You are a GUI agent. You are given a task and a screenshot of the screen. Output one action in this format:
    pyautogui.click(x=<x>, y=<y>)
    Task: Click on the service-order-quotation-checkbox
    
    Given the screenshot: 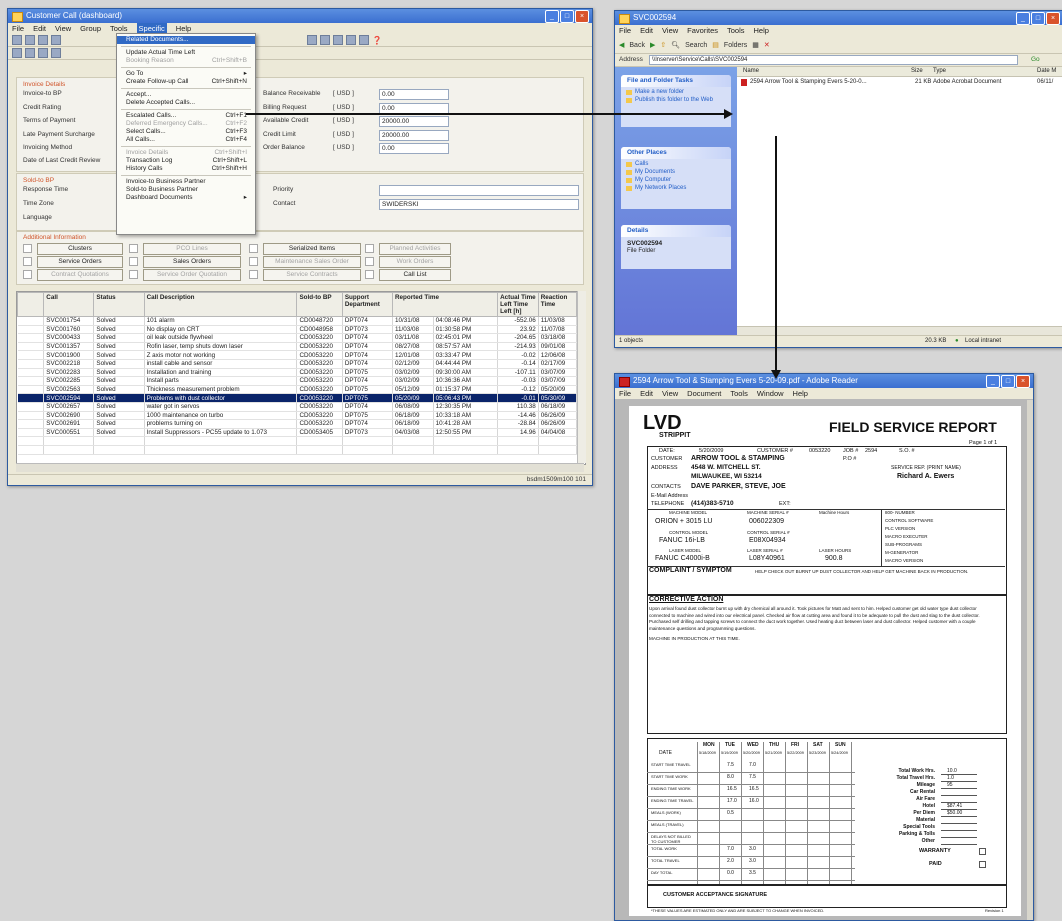 What is the action you would take?
    pyautogui.click(x=133, y=274)
    